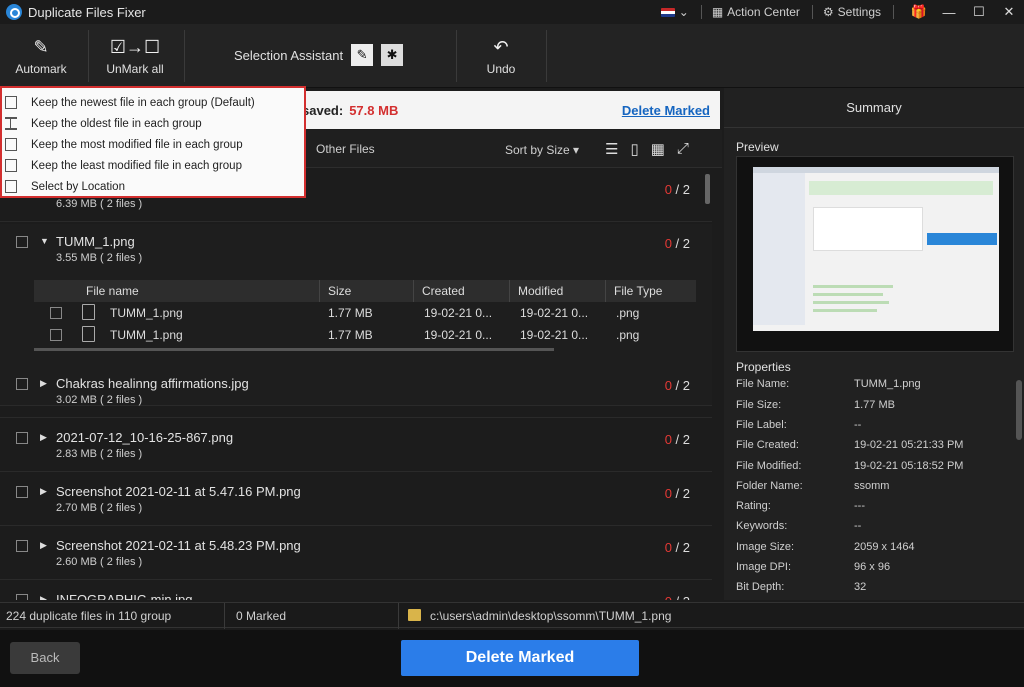 This screenshot has width=1024, height=687. What do you see at coordinates (510, 110) in the screenshot?
I see `saved-bar: saved: 57.8 MB Delete Marked` at bounding box center [510, 110].